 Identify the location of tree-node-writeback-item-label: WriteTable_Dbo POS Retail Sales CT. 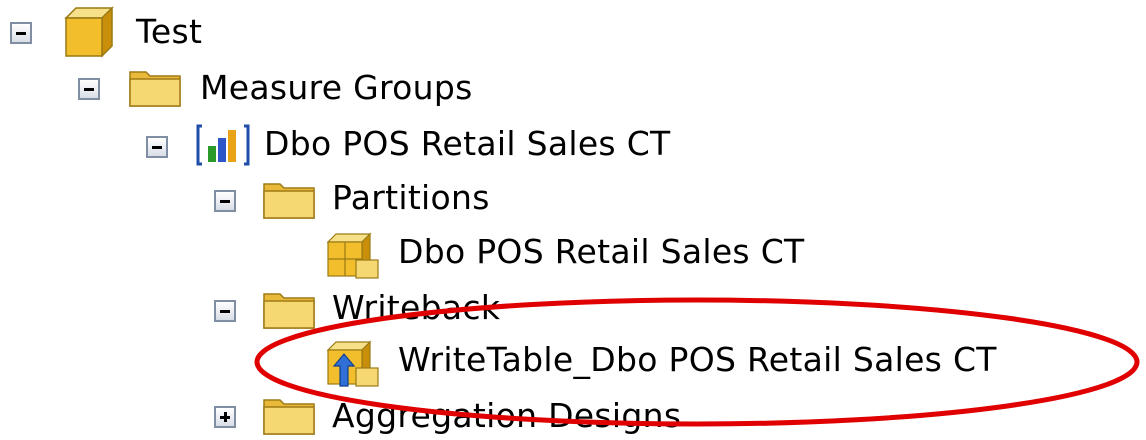
(697, 360).